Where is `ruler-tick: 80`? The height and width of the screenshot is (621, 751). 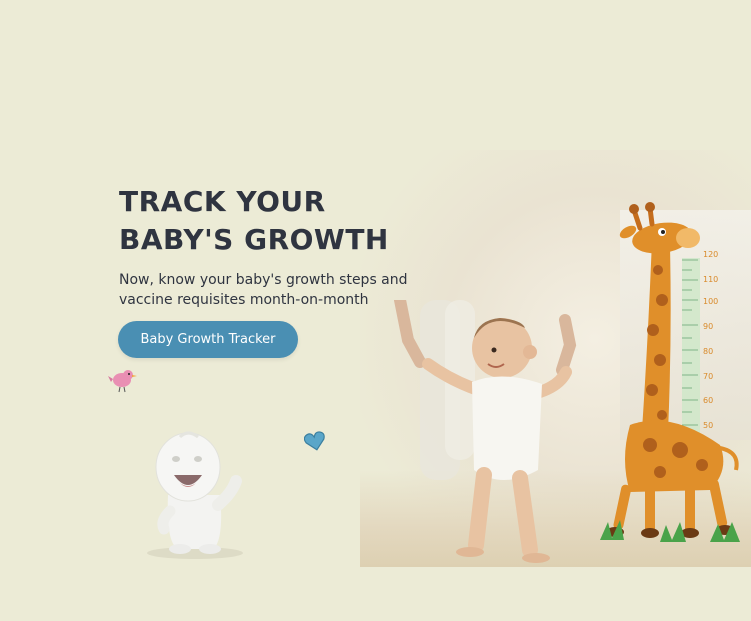
ruler-tick: 80 is located at coordinates (708, 351).